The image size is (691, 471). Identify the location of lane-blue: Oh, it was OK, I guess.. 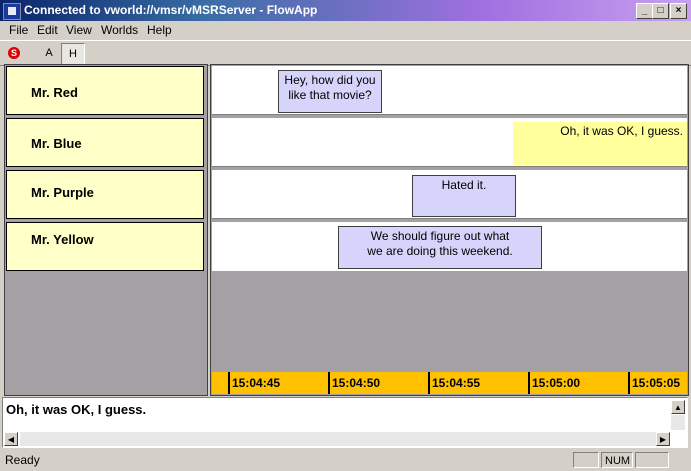
(449, 142).